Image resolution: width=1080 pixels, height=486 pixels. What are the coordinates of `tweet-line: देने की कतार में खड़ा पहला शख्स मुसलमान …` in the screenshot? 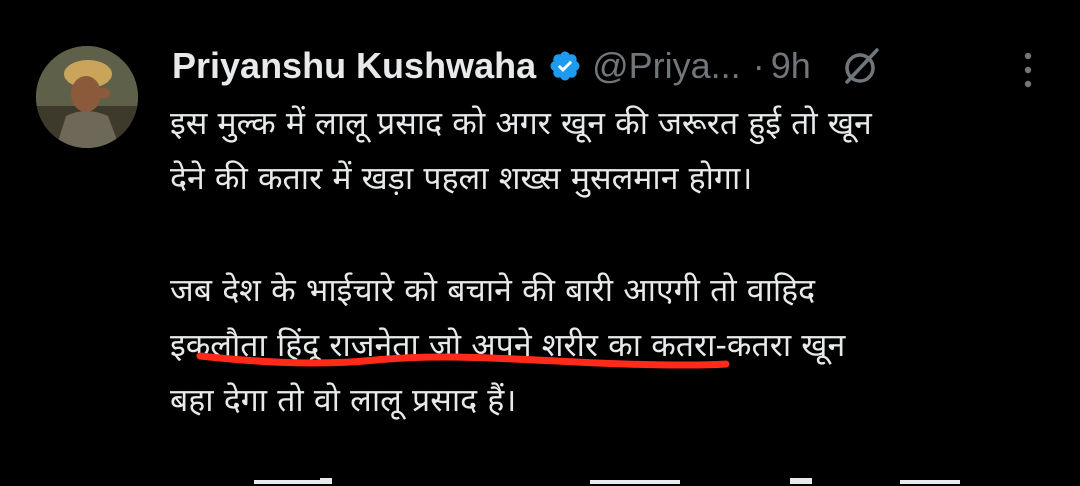 It's located at (461, 178).